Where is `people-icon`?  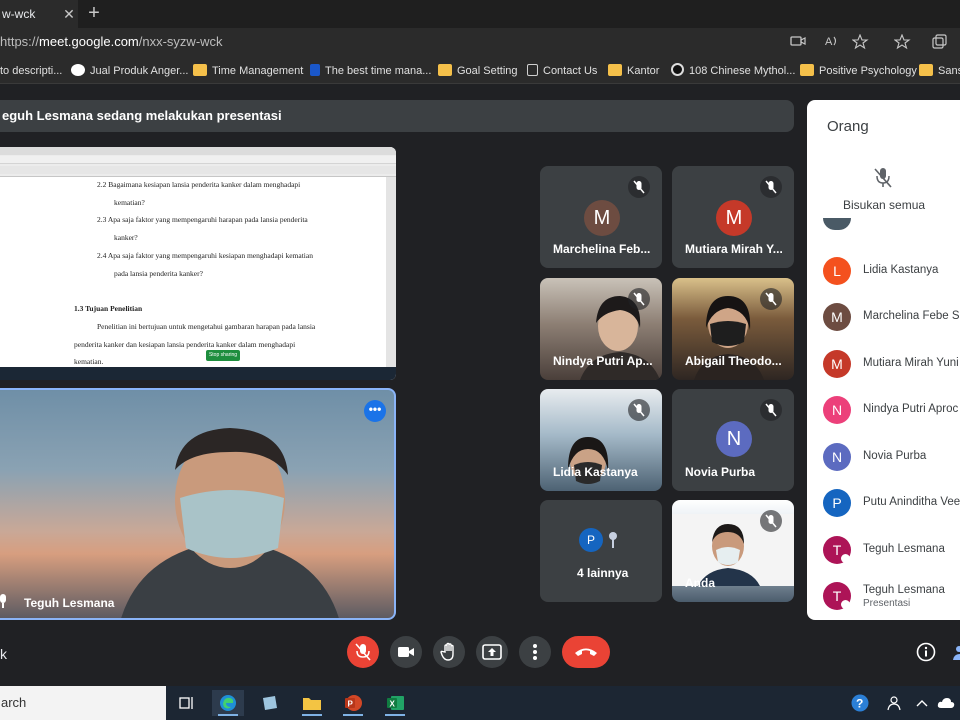
people-icon is located at coordinates (956, 652).